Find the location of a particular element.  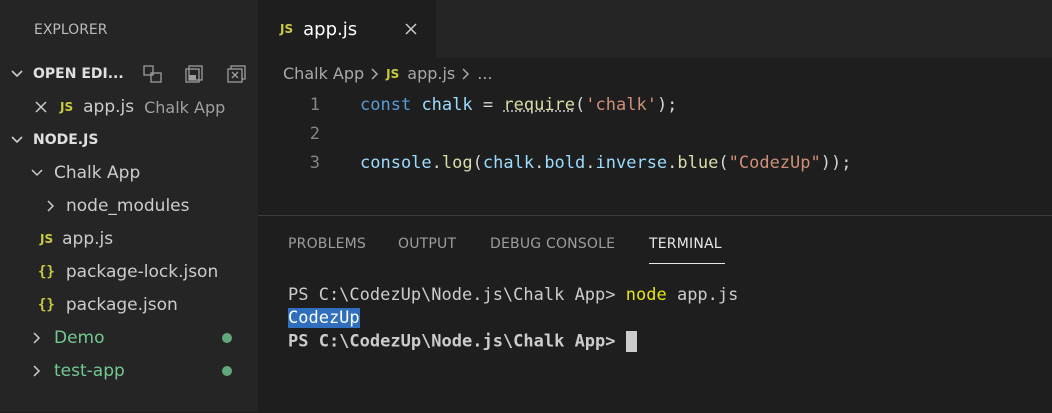

tree-file-app-js: JS app.js is located at coordinates (129, 239).